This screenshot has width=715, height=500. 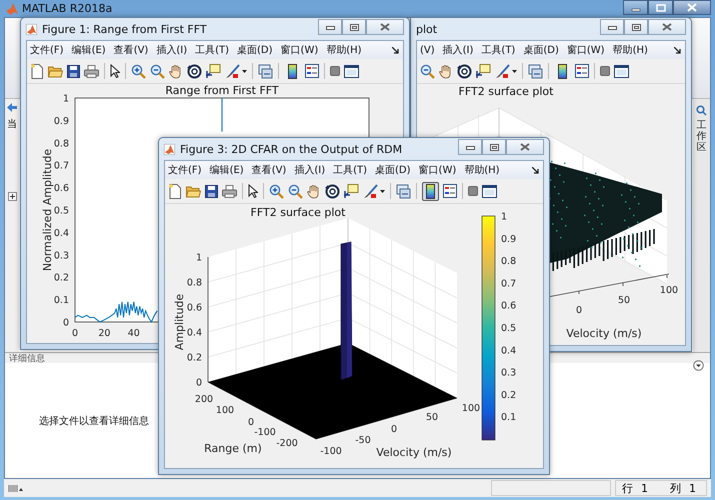 What do you see at coordinates (701, 136) in the screenshot?
I see `workspace-tab: 工作区` at bounding box center [701, 136].